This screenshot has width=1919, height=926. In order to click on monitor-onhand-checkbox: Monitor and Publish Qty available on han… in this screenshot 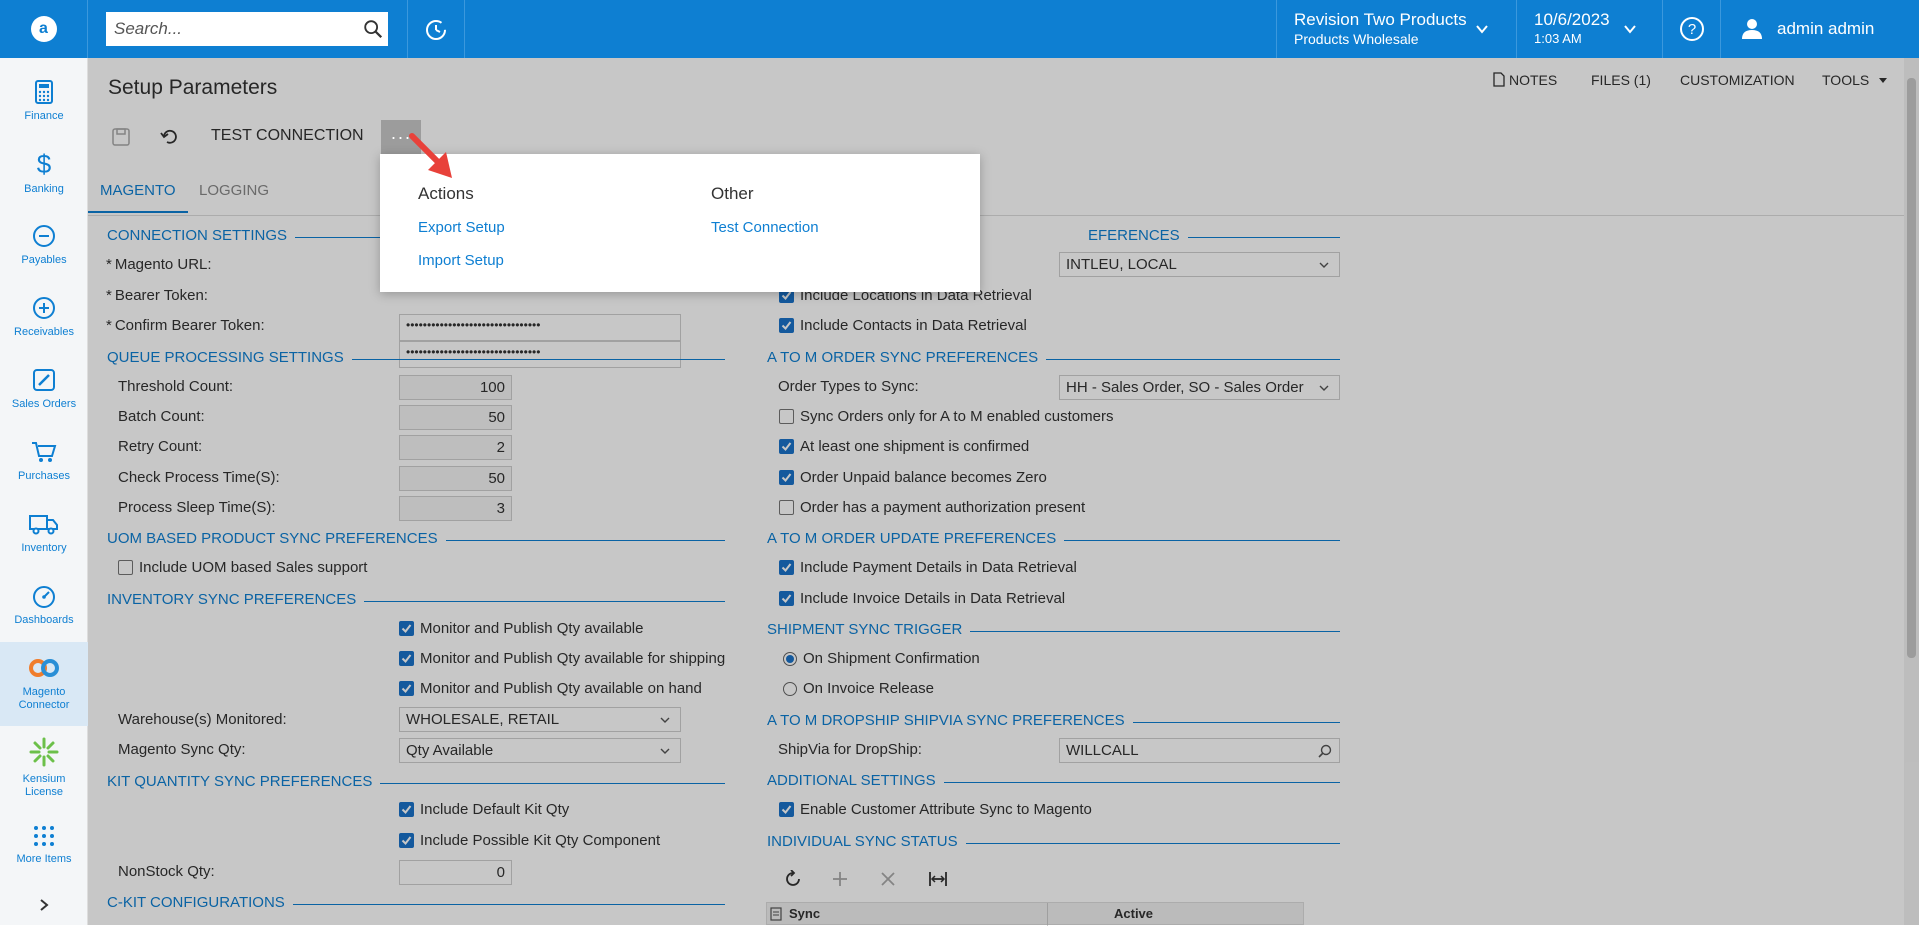, I will do `click(550, 688)`.